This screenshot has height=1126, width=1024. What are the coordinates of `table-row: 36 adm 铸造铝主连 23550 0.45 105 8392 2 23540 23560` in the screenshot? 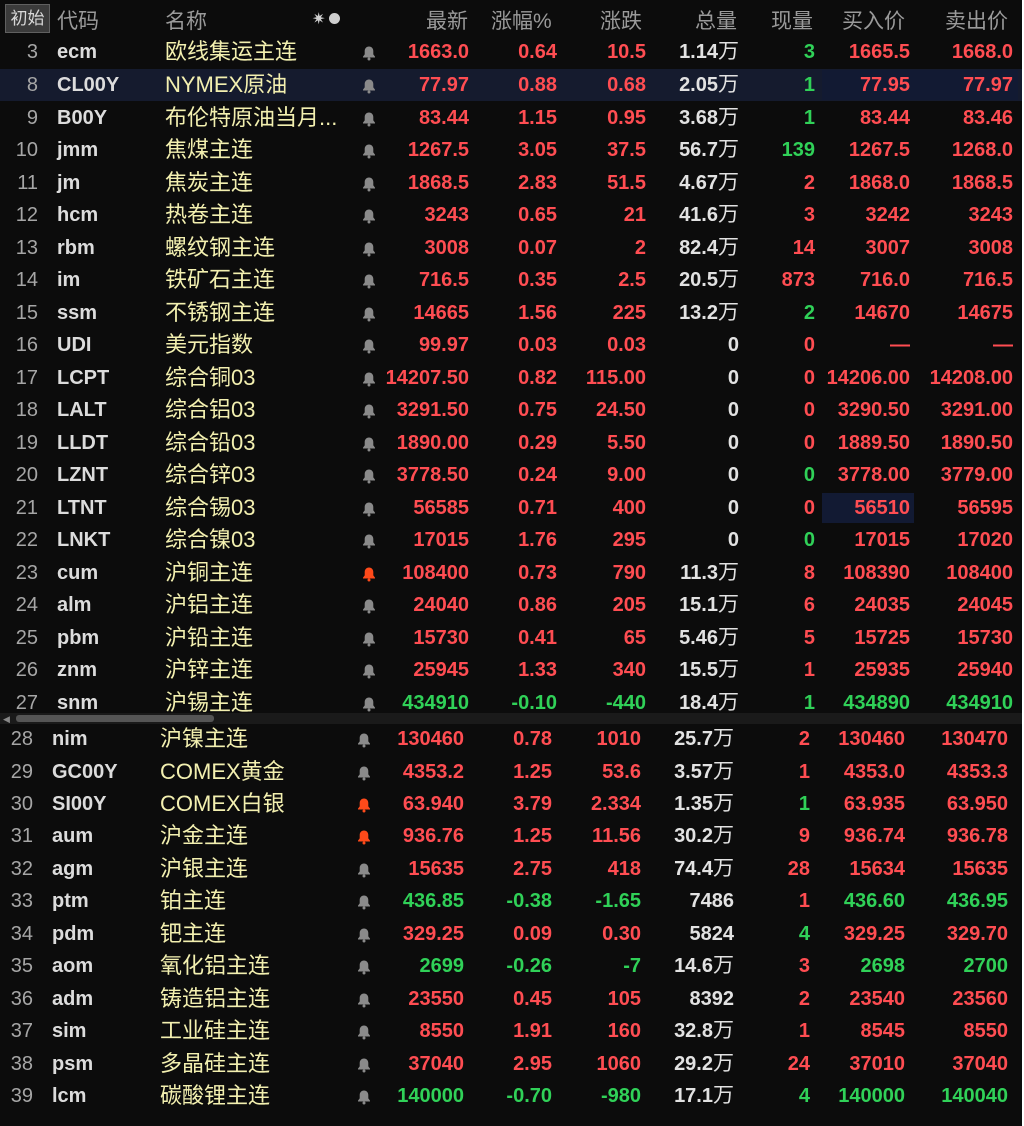 It's located at (511, 999).